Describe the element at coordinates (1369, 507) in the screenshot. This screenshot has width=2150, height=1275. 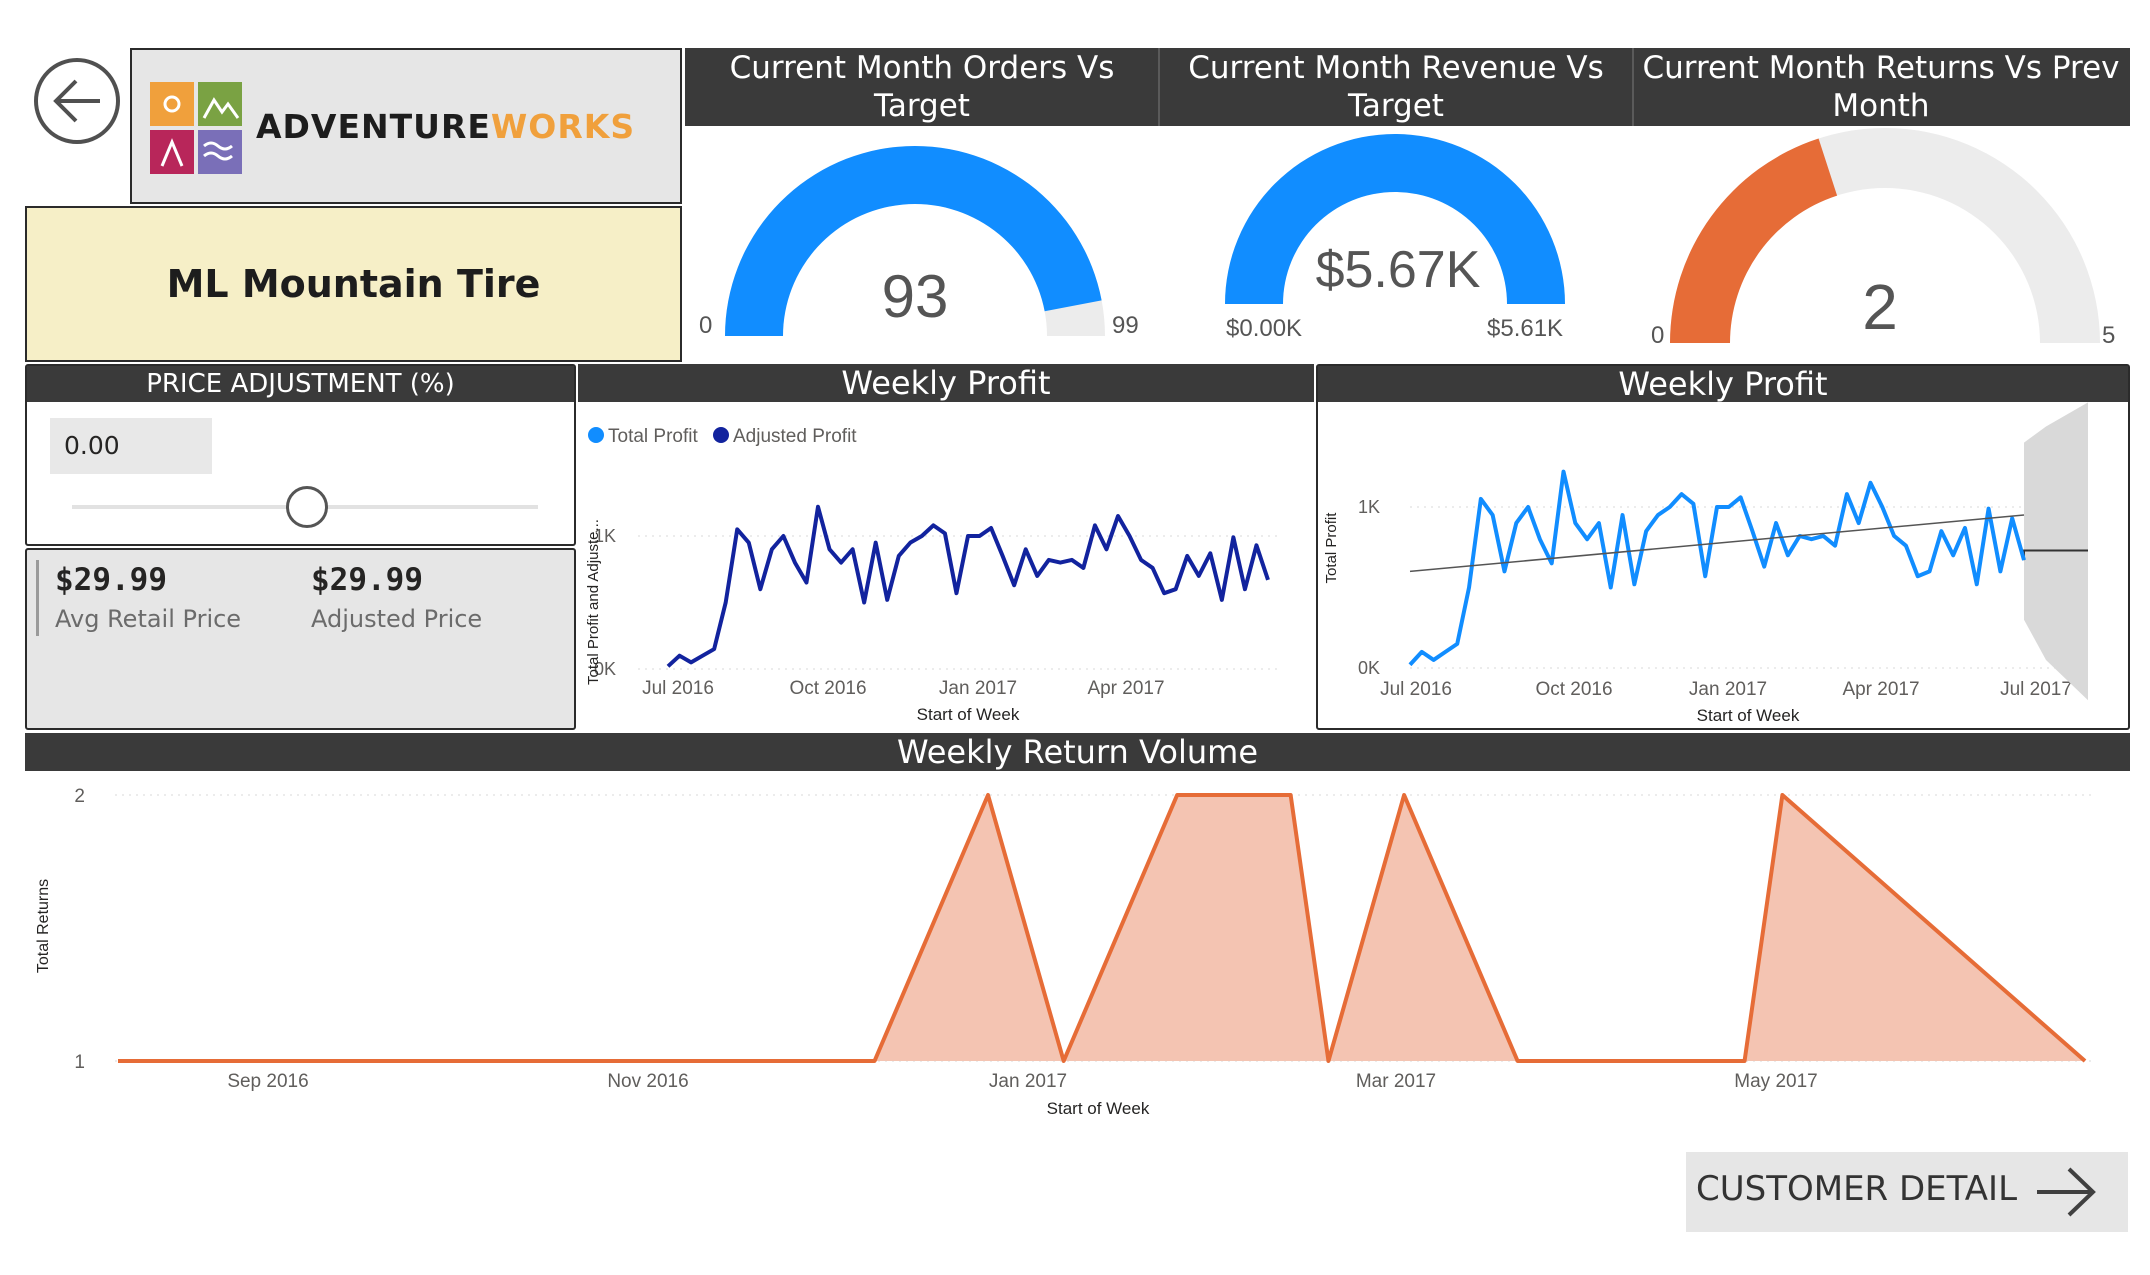
I see `y-tick: 1K` at that location.